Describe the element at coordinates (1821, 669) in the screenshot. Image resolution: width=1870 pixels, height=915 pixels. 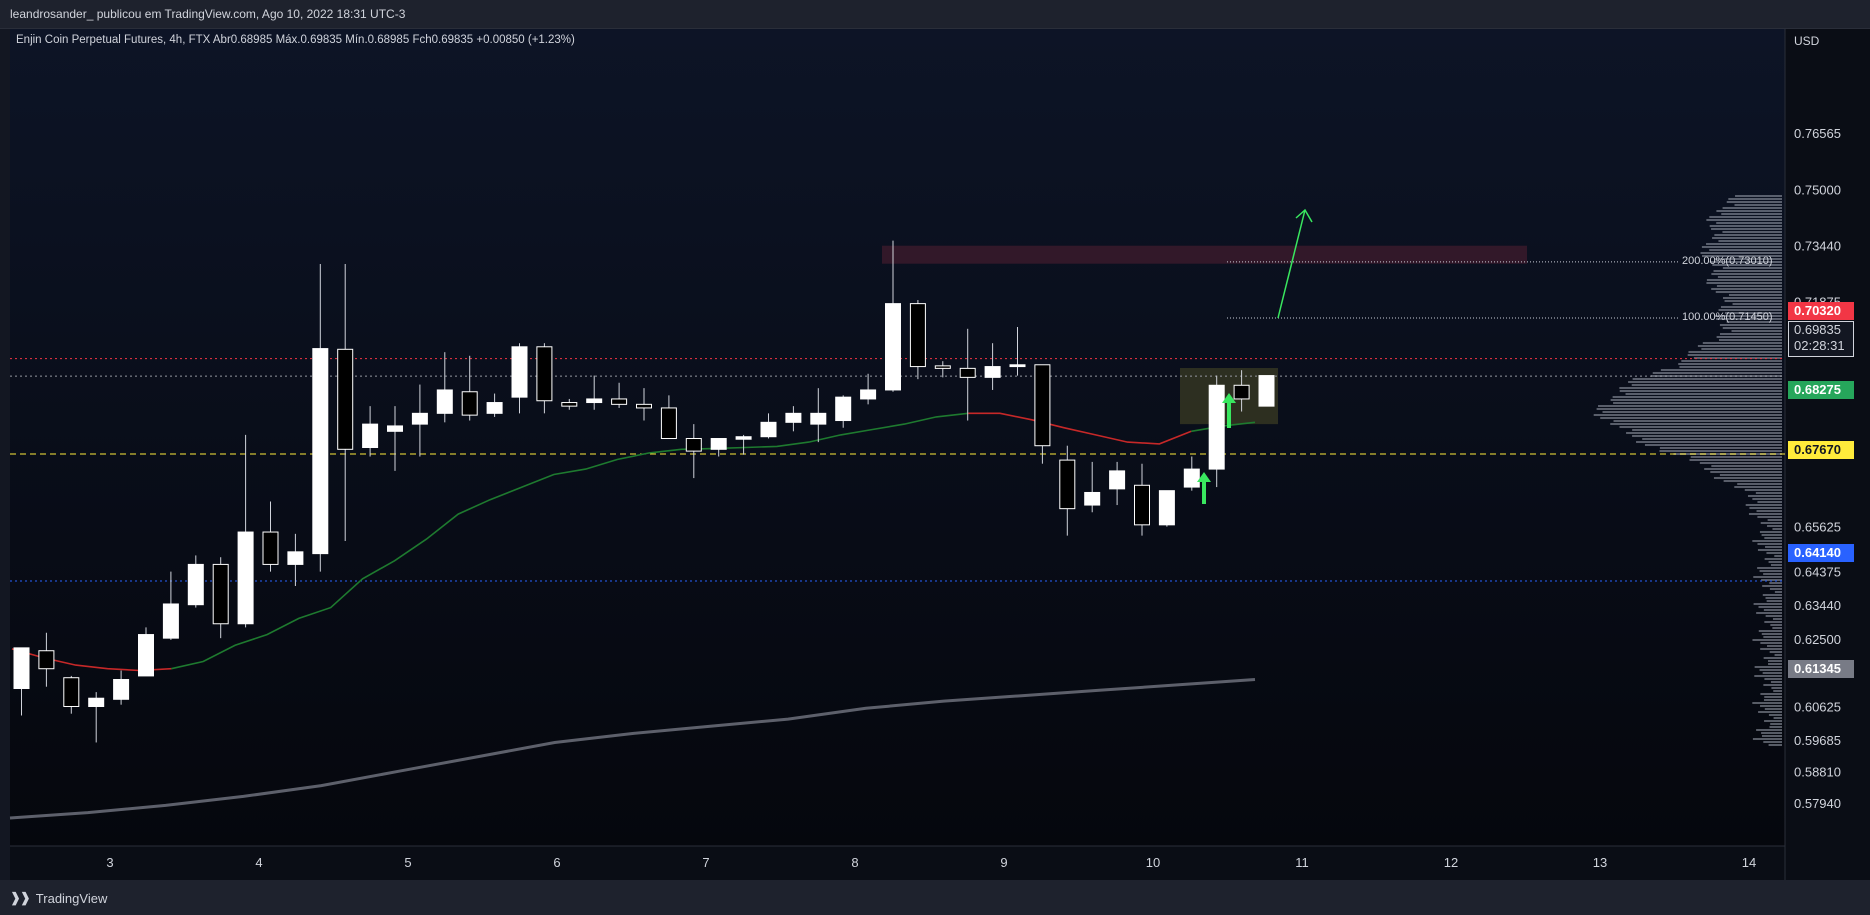
I see `price-tag-gray: 0.61345` at that location.